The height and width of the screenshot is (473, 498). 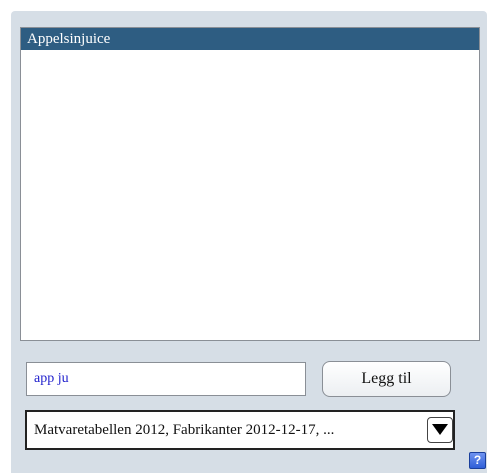 What do you see at coordinates (386, 379) in the screenshot?
I see `add-button: Legg til` at bounding box center [386, 379].